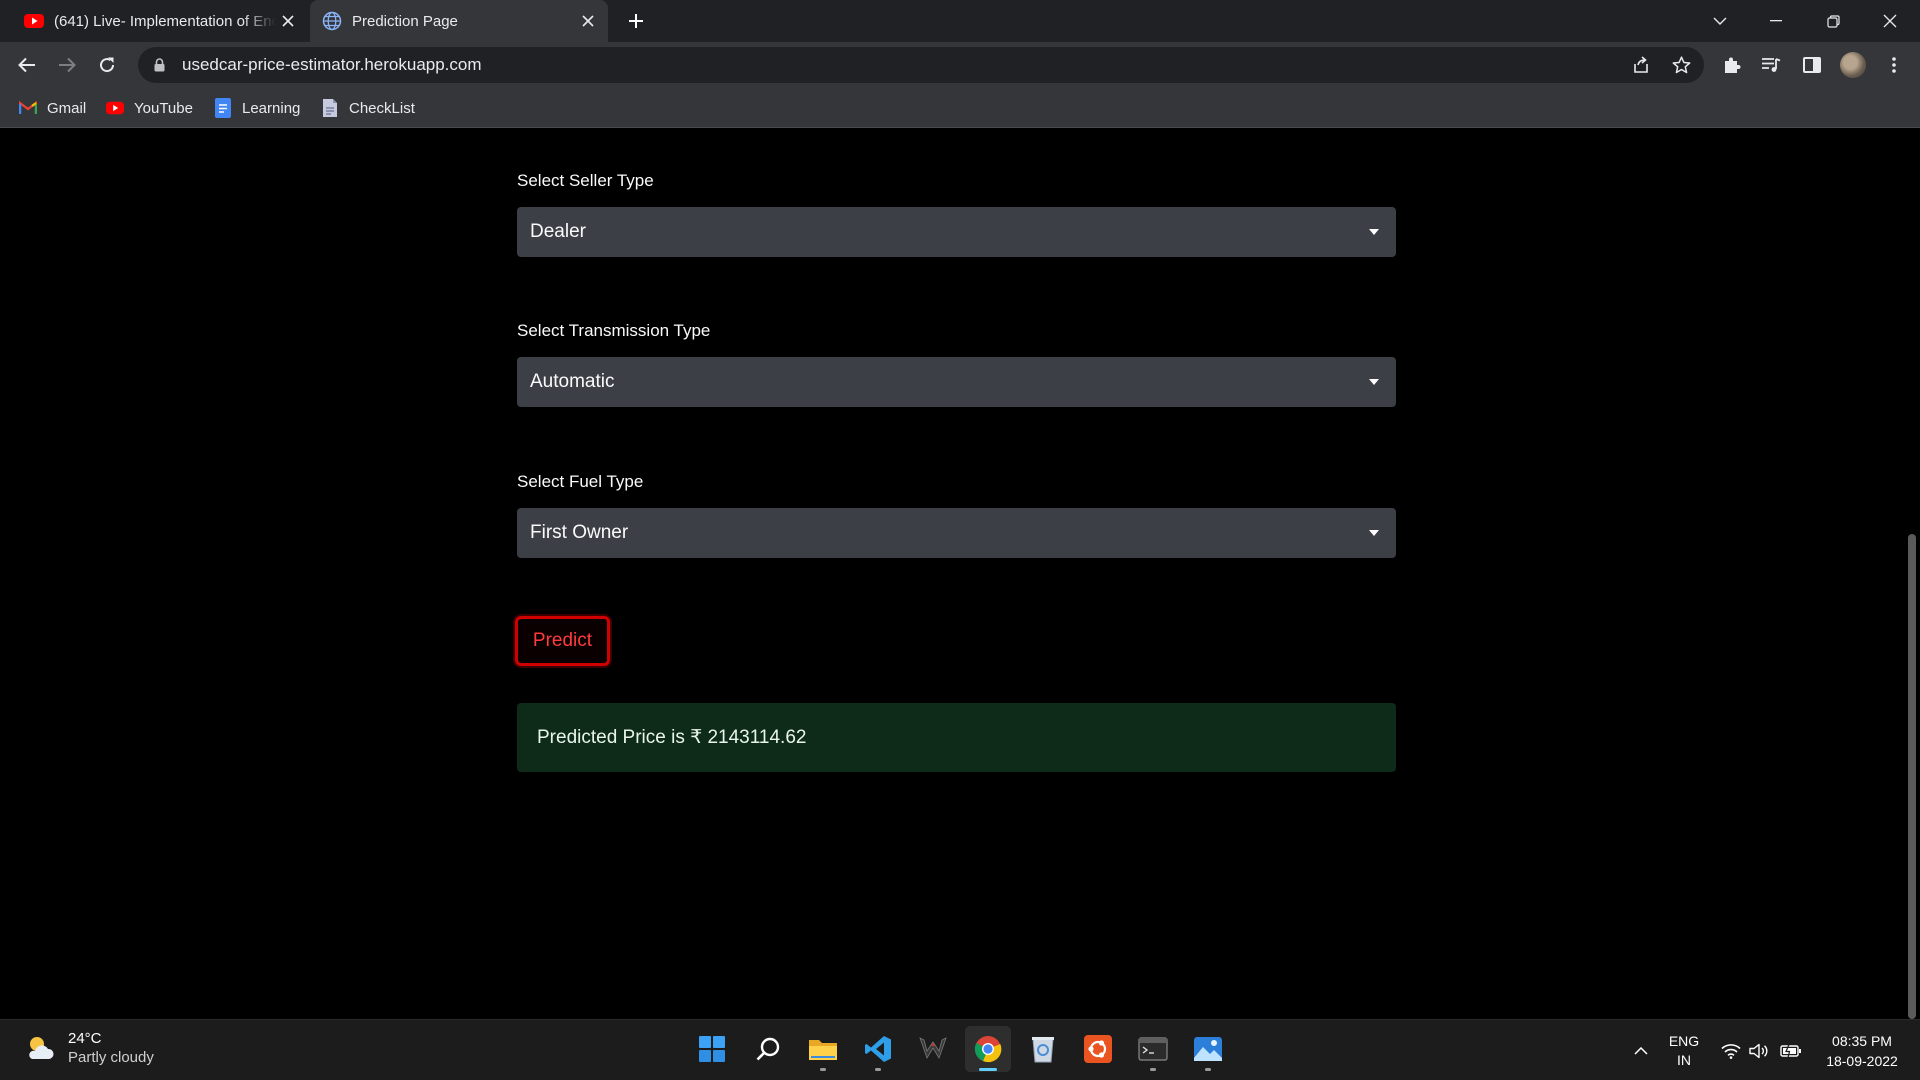 The height and width of the screenshot is (1080, 1920). What do you see at coordinates (614, 330) in the screenshot?
I see `transmission-type-label: Select Transmission Type` at bounding box center [614, 330].